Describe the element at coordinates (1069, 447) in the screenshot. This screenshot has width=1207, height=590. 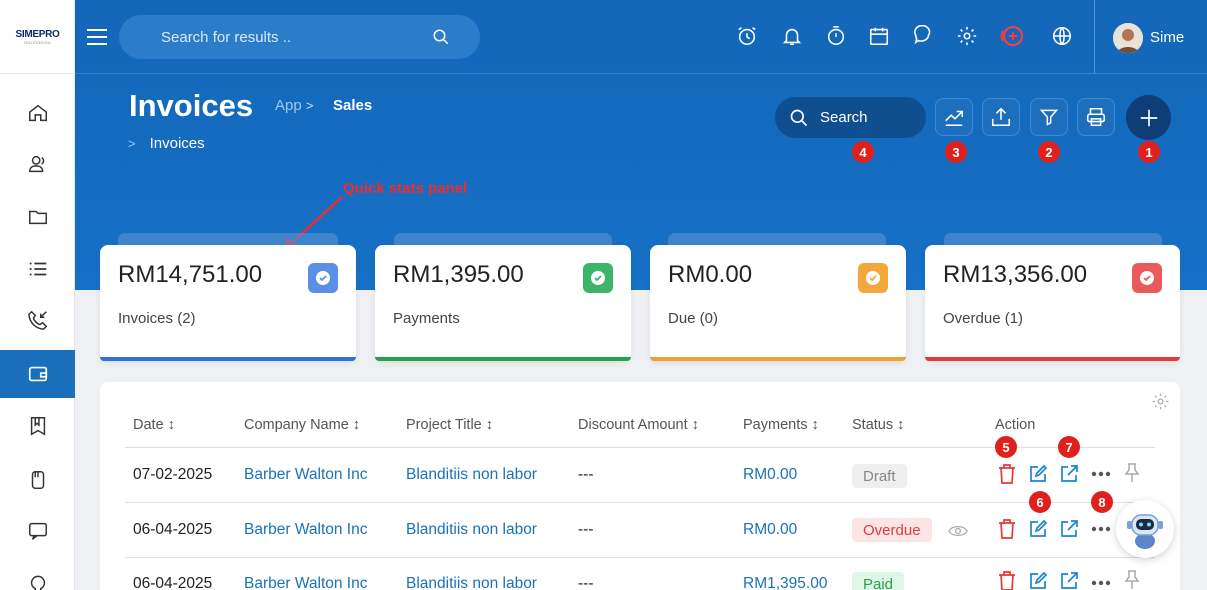
I see `marker-7: 7` at that location.